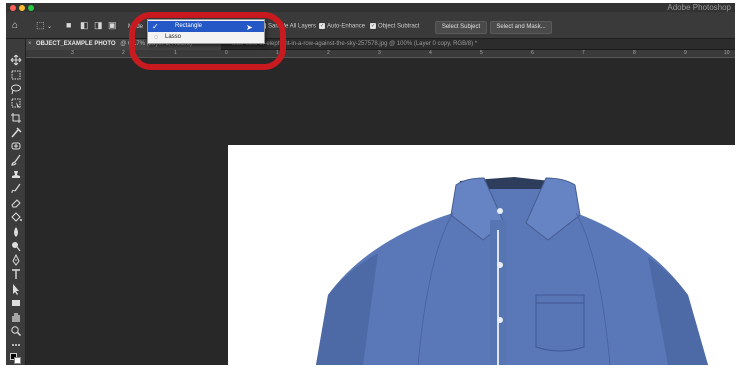 The width and height of the screenshot is (740, 370). What do you see at coordinates (16, 217) in the screenshot?
I see `paint-bucket-tool-icon` at bounding box center [16, 217].